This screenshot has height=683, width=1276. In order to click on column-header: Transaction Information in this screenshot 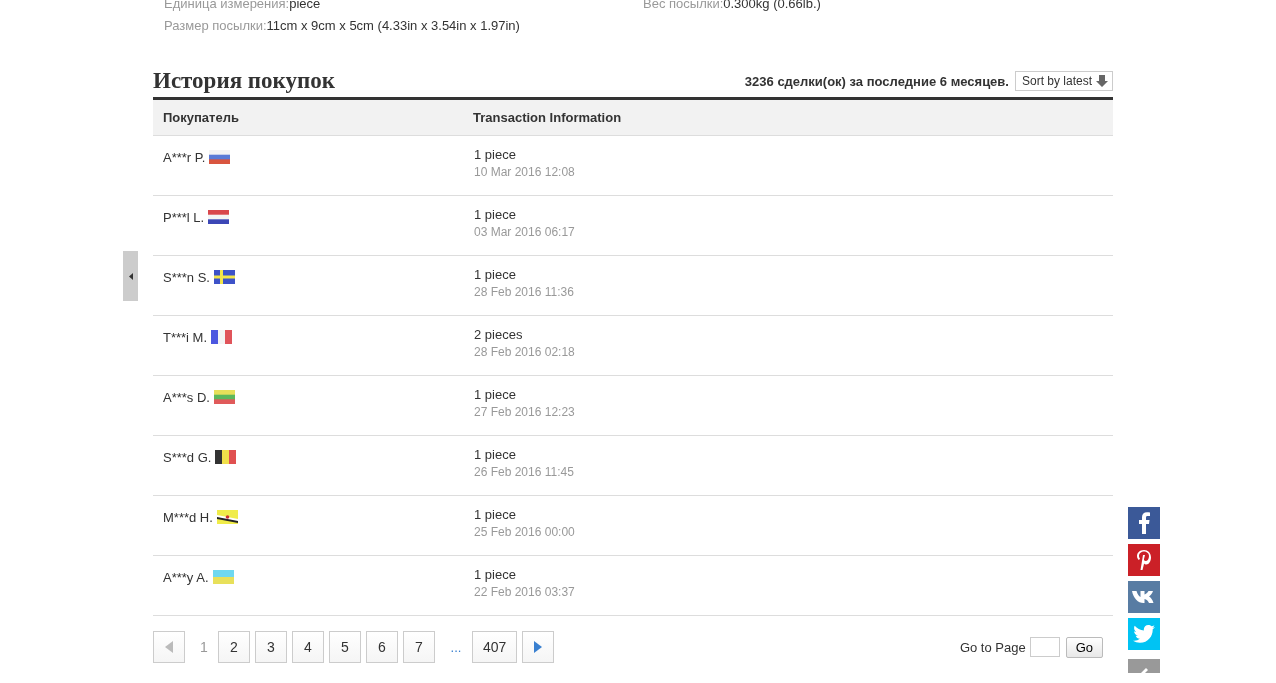, I will do `click(547, 117)`.